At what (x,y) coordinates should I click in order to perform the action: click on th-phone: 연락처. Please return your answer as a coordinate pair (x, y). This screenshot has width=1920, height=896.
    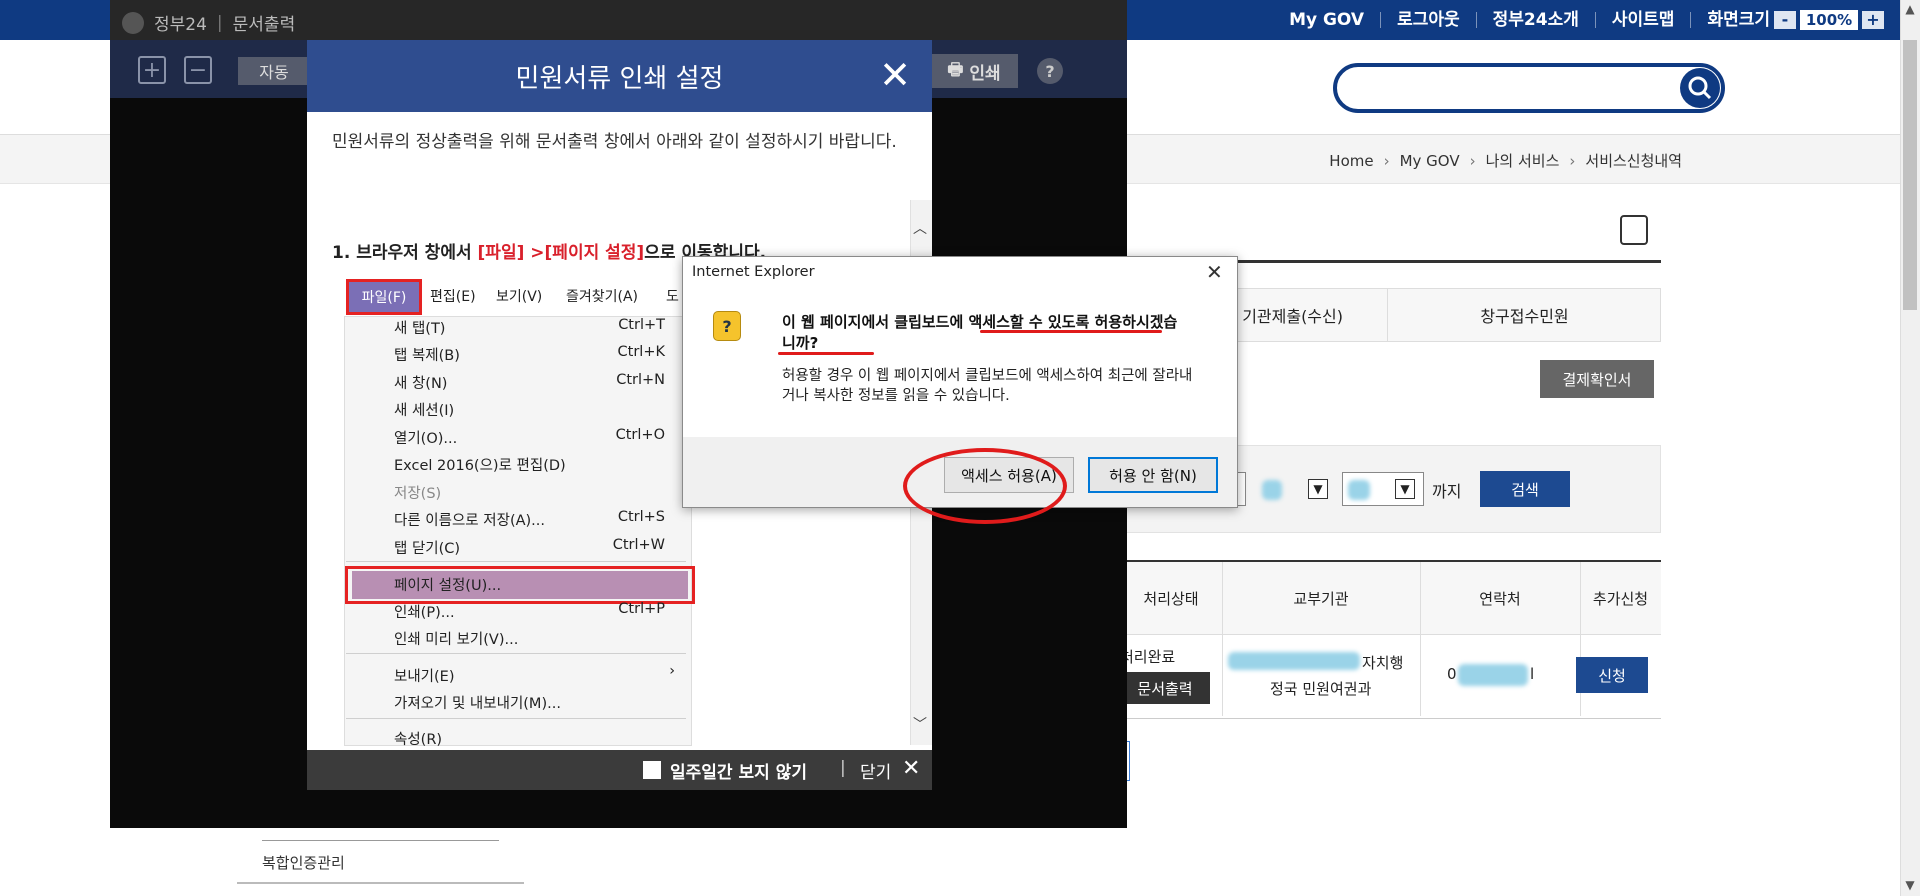
    Looking at the image, I should click on (1500, 598).